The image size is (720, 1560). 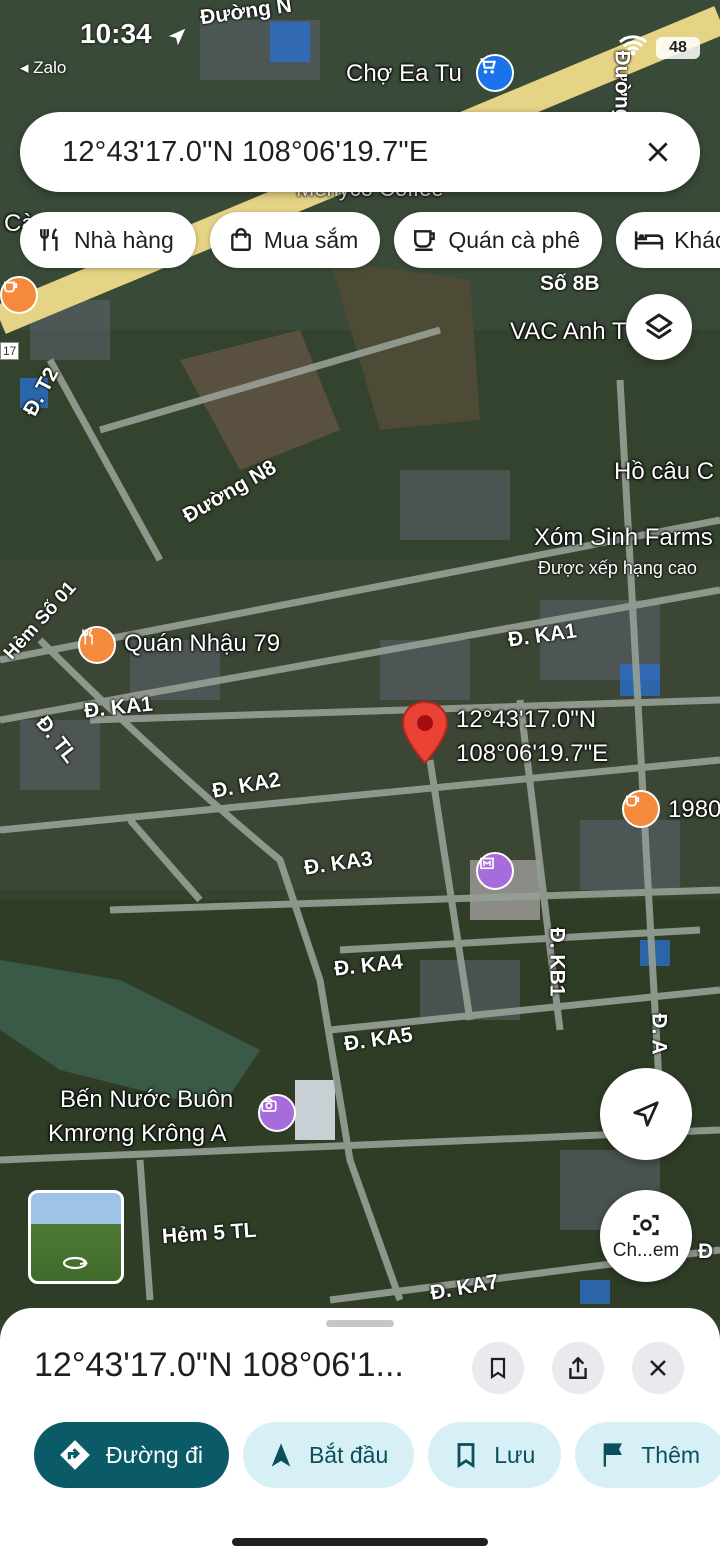 What do you see at coordinates (557, 962) in the screenshot?
I see `road-label-kb1: Đ. KB1` at bounding box center [557, 962].